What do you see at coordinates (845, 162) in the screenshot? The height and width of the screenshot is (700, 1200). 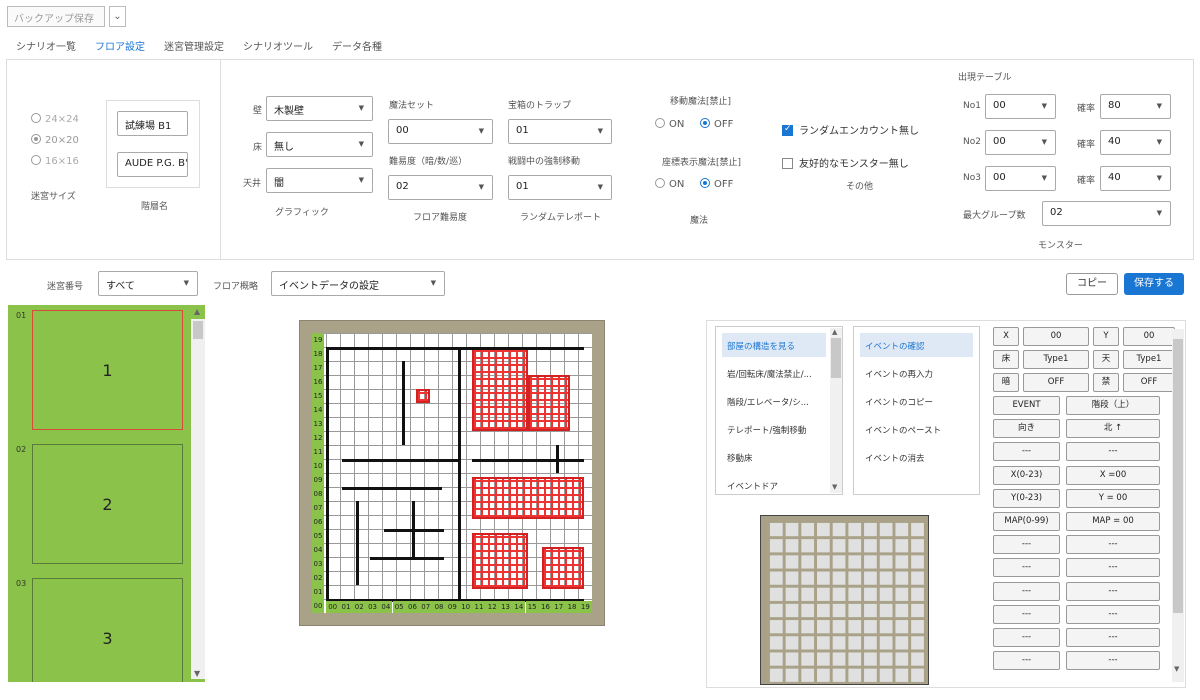 I see `friendly-monster-checkbox: 友好的なモンスター無し` at bounding box center [845, 162].